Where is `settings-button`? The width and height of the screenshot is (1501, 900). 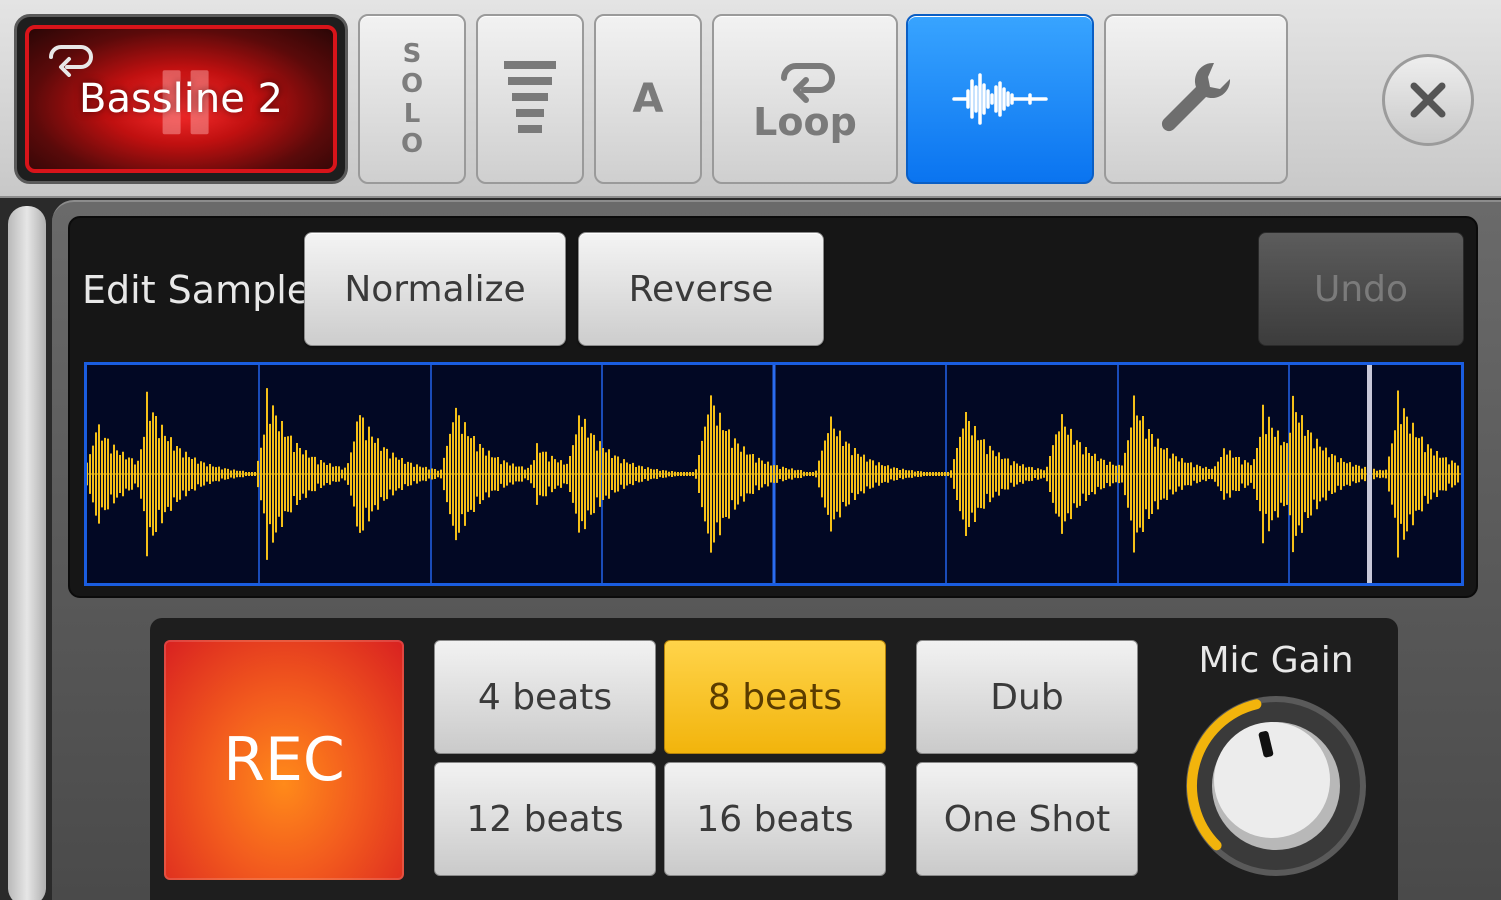 settings-button is located at coordinates (1196, 99).